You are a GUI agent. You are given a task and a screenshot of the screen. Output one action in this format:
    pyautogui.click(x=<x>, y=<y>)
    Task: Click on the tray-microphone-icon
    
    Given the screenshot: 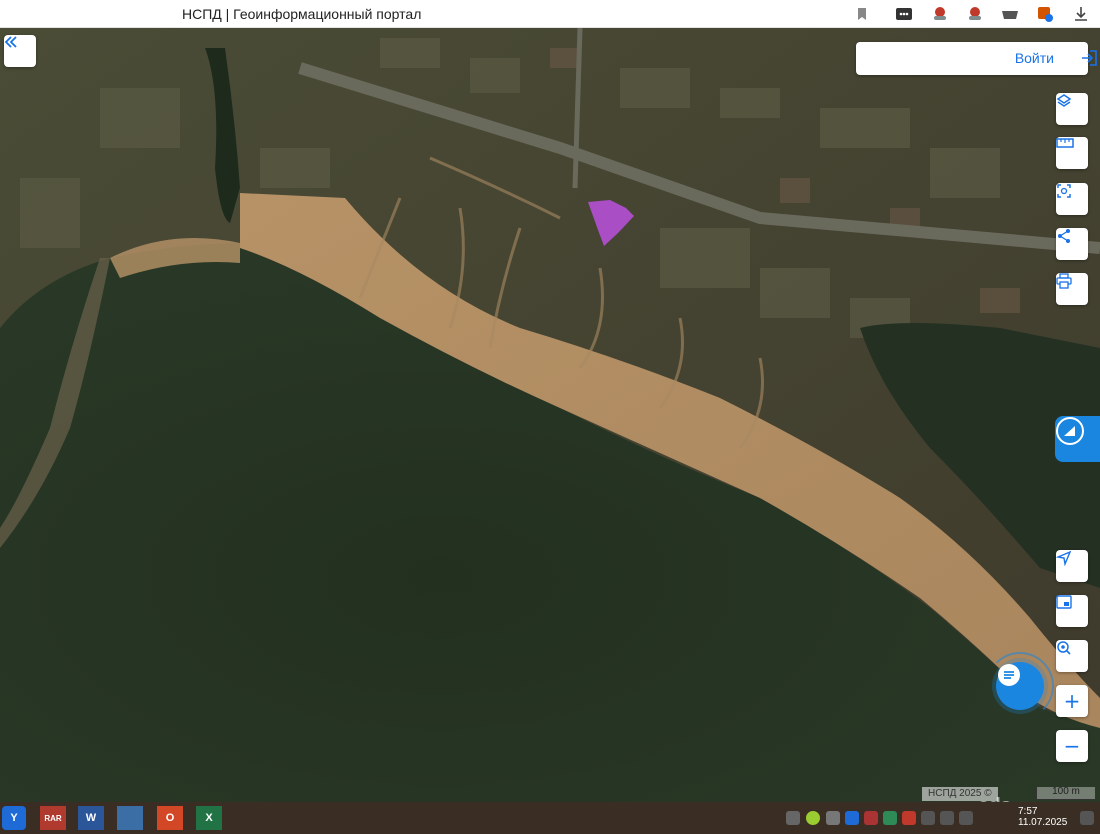 What is the action you would take?
    pyautogui.click(x=833, y=818)
    